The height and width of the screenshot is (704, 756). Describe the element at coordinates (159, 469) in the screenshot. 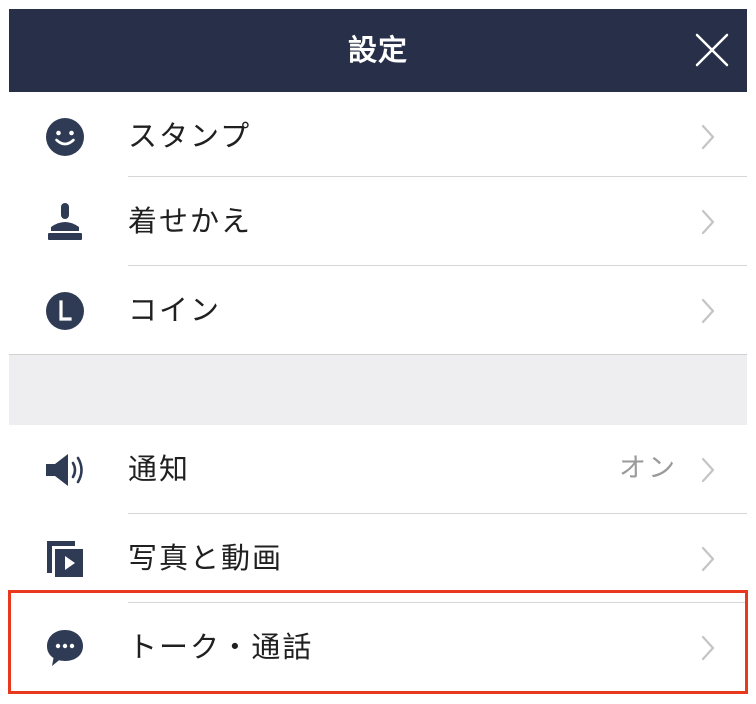

I see `menu-item-label: 通知` at that location.